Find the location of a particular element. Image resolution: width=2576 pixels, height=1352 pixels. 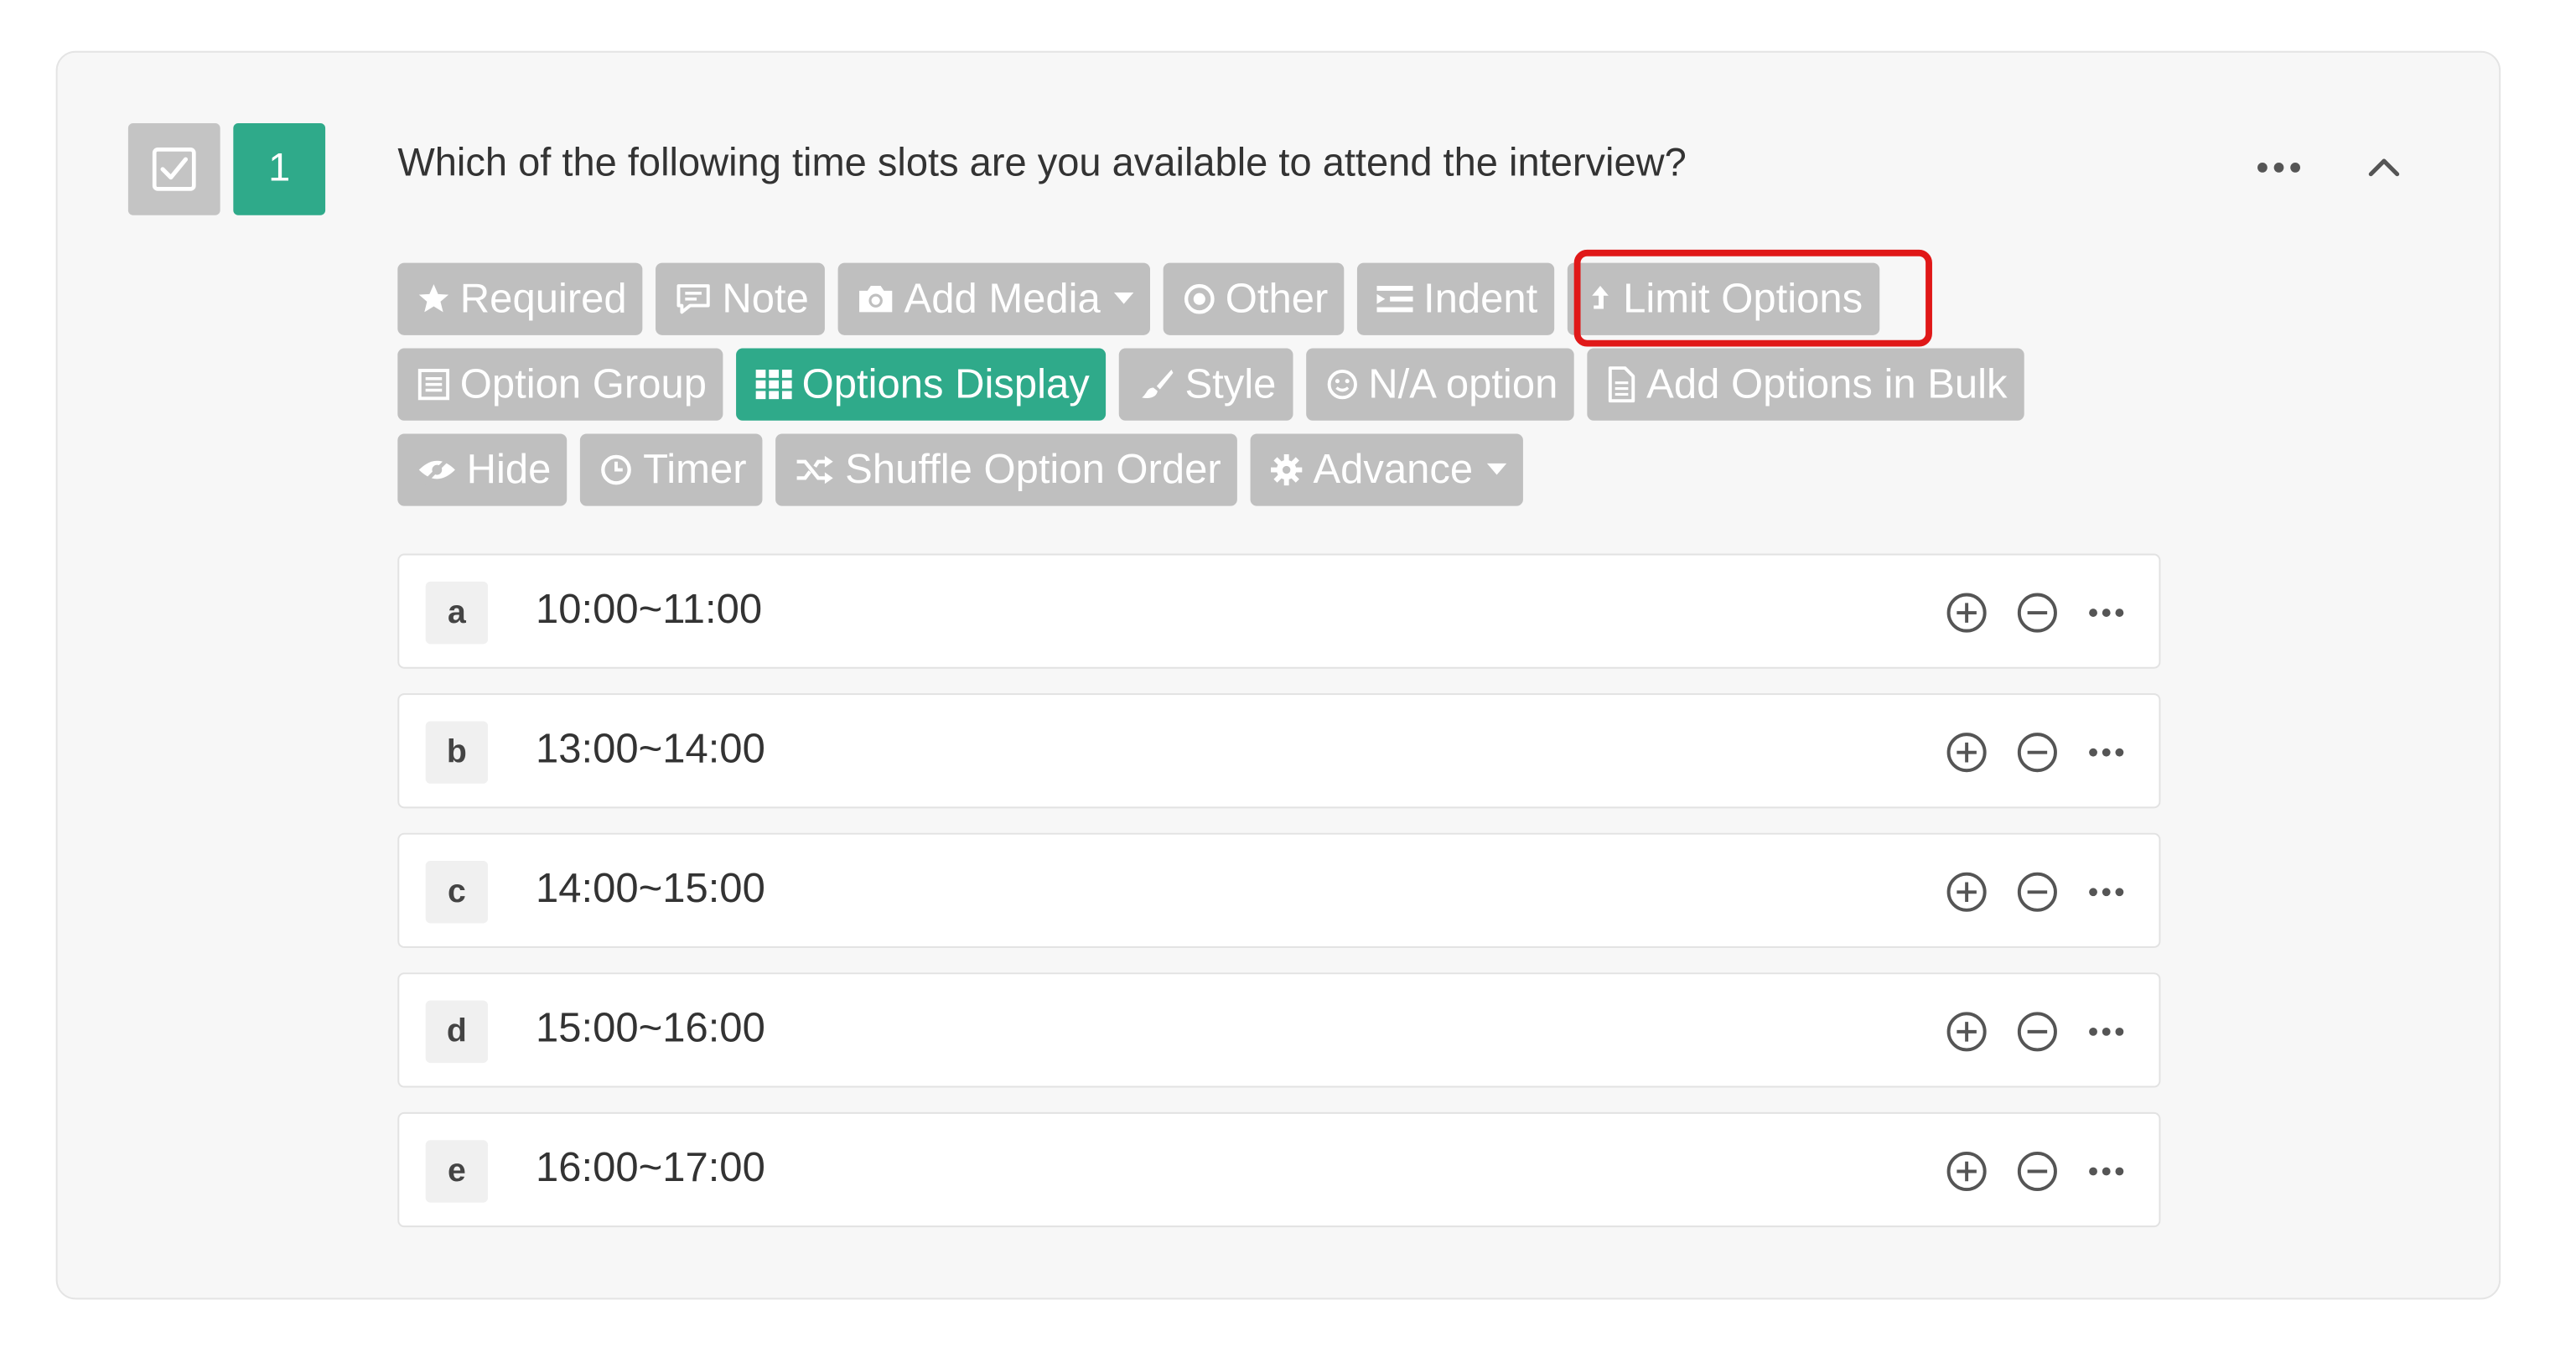

other-label: Other is located at coordinates (1277, 298).